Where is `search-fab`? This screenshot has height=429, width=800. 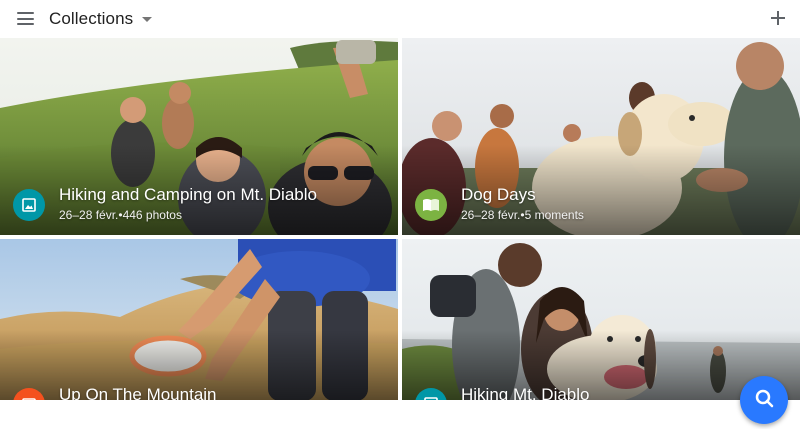 search-fab is located at coordinates (764, 400).